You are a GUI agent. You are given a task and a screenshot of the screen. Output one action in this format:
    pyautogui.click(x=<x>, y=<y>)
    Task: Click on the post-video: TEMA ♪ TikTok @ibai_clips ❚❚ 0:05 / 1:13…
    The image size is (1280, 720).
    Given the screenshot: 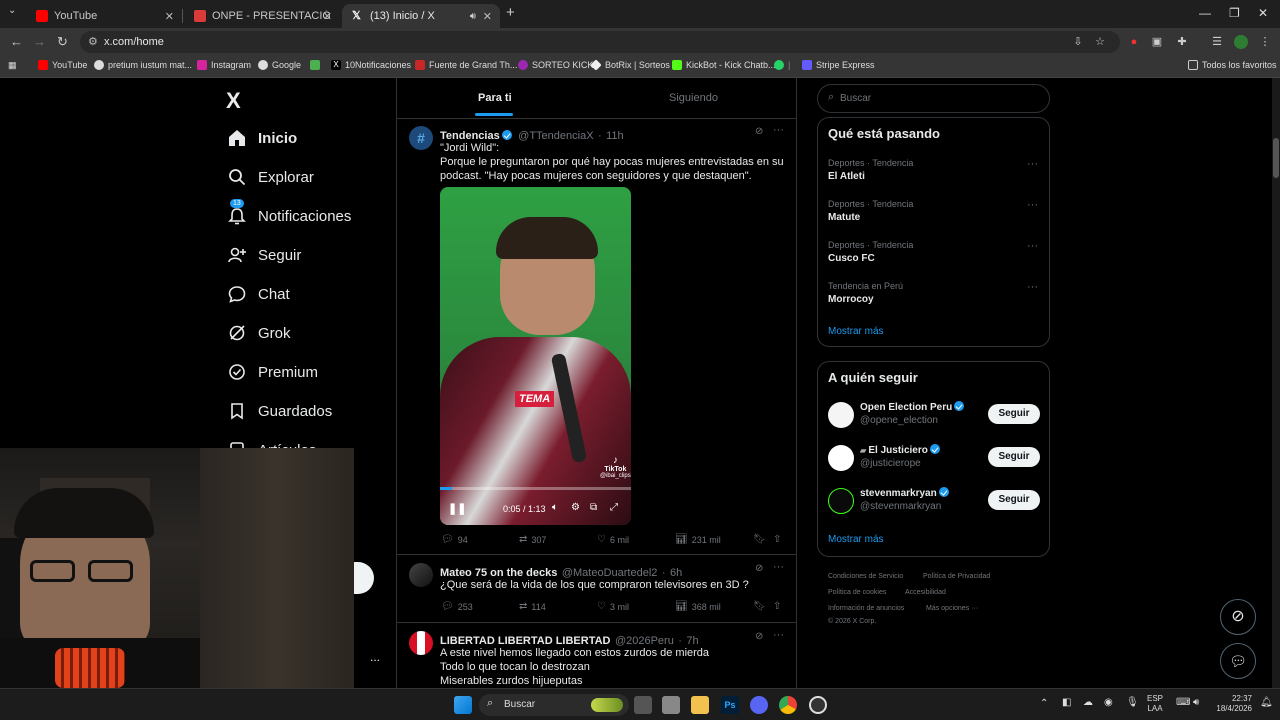 What is the action you would take?
    pyautogui.click(x=535, y=356)
    